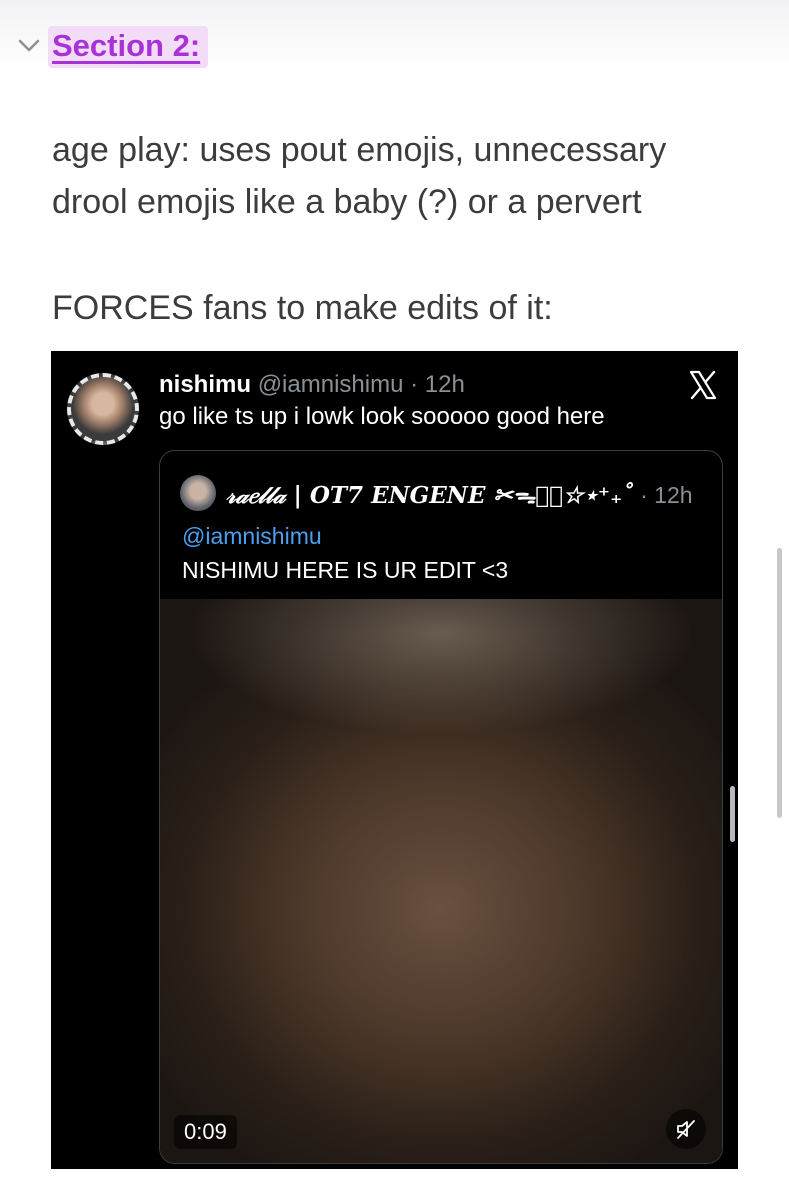  Describe the element at coordinates (252, 536) in the screenshot. I see `quote-mention-link: @iamnishimu` at that location.